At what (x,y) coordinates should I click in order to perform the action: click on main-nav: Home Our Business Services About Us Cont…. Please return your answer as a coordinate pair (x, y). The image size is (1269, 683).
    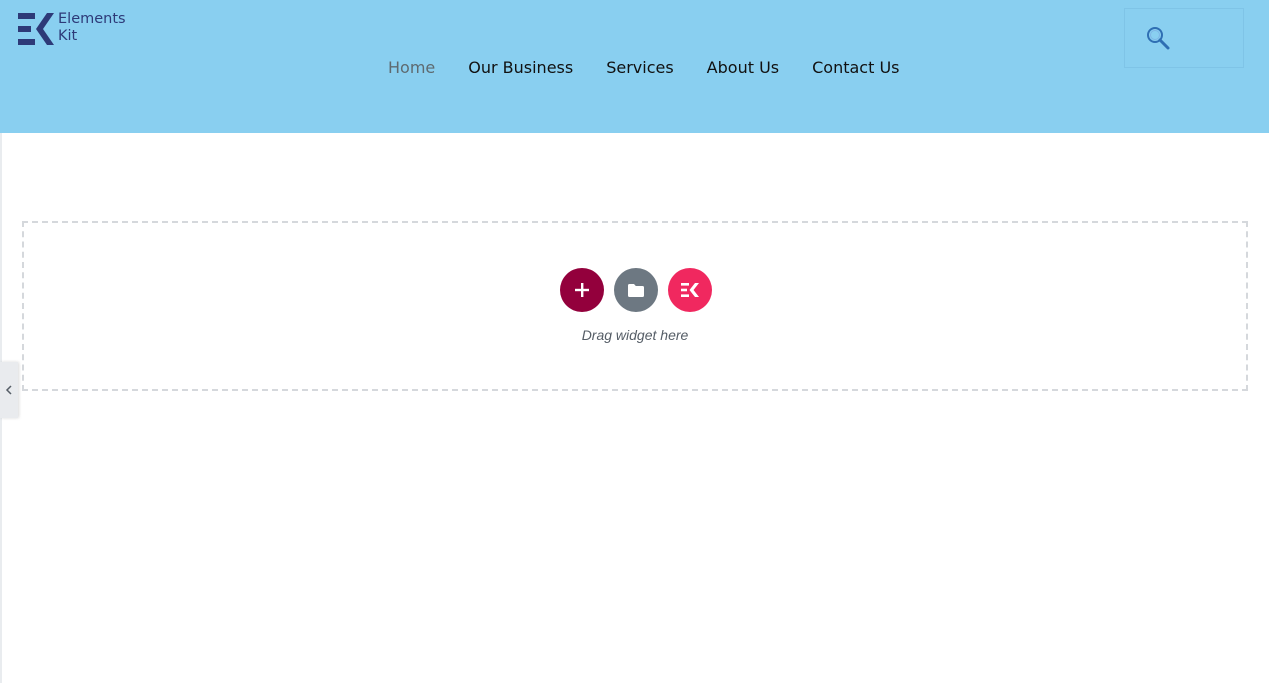
    Looking at the image, I should click on (644, 68).